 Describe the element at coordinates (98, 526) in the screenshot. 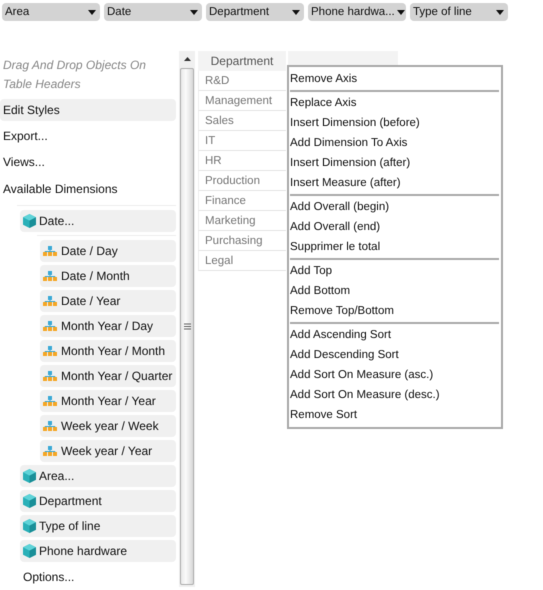

I see `dimension-item: Type of line` at that location.